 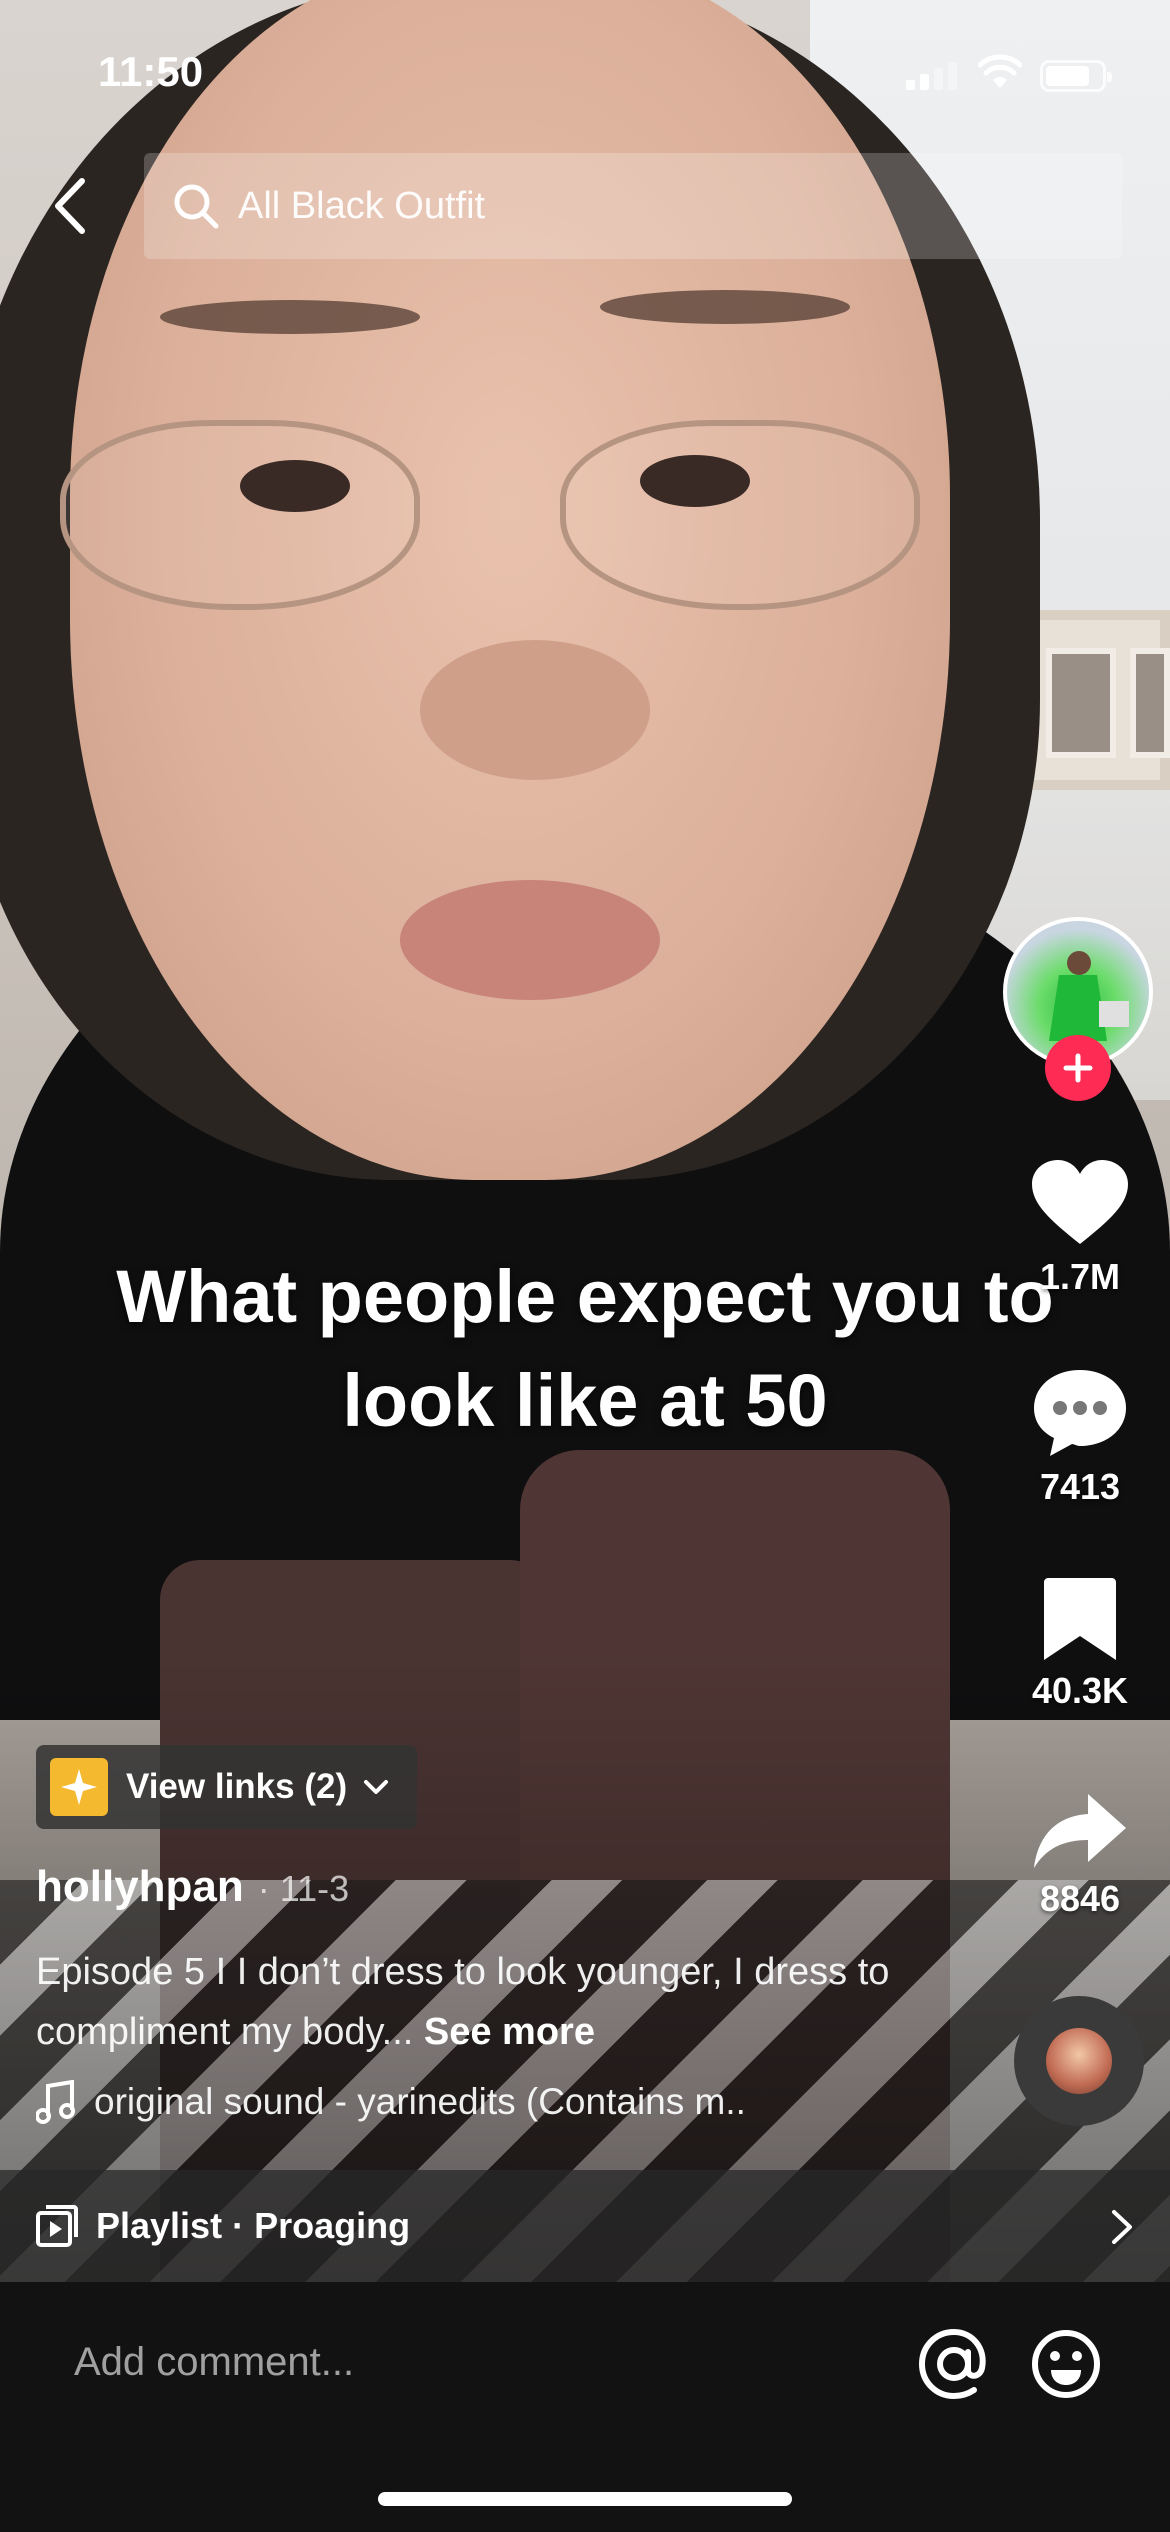 What do you see at coordinates (362, 205) in the screenshot?
I see `search-query: All Black Outfit` at bounding box center [362, 205].